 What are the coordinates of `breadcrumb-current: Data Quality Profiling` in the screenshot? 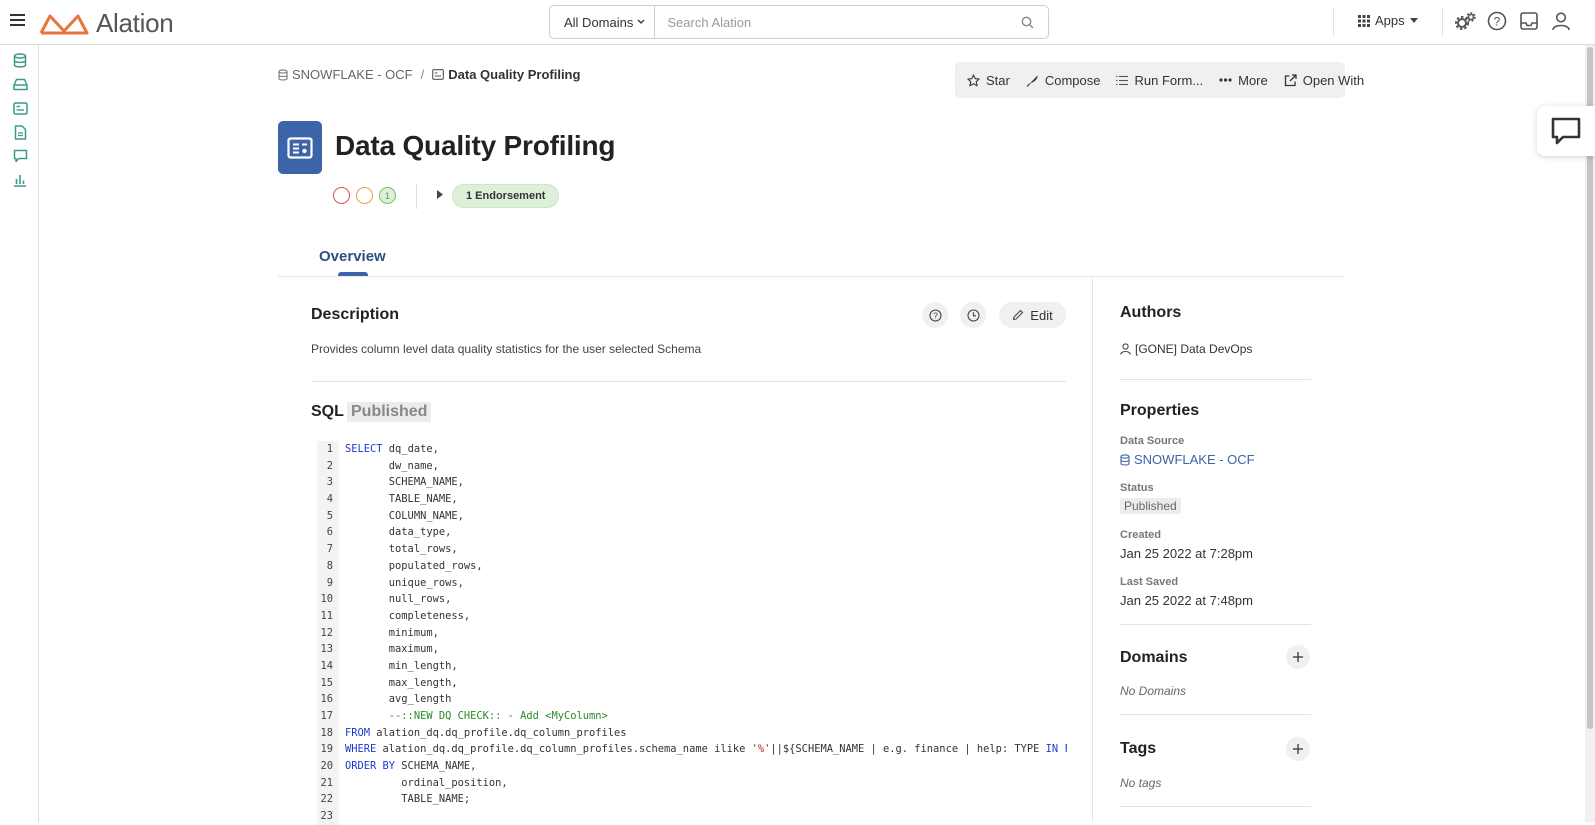 It's located at (506, 74).